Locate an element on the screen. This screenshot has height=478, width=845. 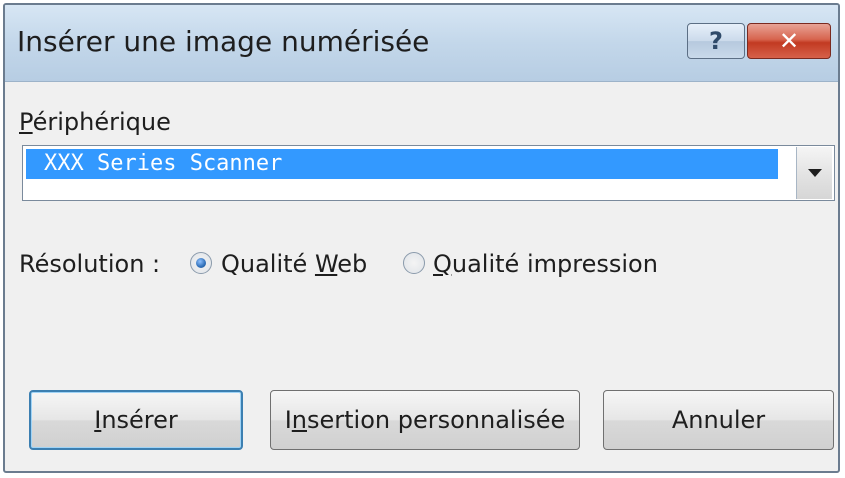
radio-web-label-accesskey: W is located at coordinates (326, 264).